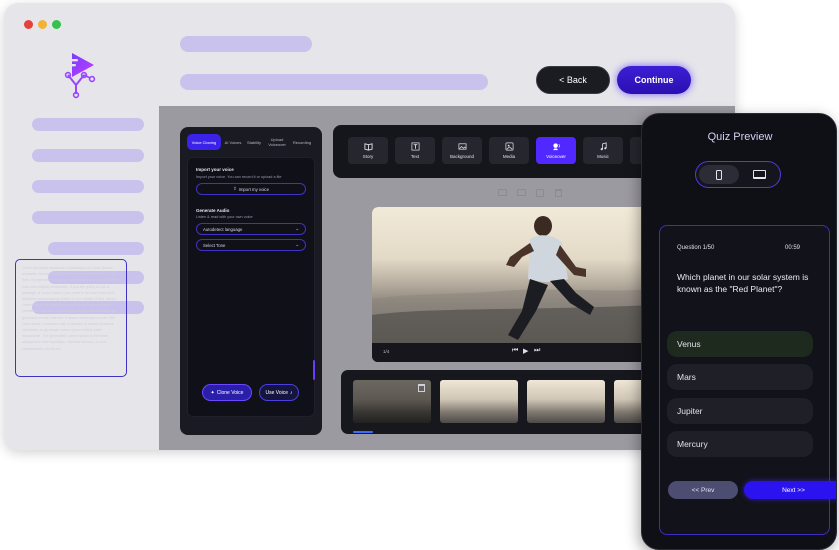 Image resolution: width=839 pixels, height=550 pixels. Describe the element at coordinates (740, 377) in the screenshot. I see `answer-option: Mars` at that location.